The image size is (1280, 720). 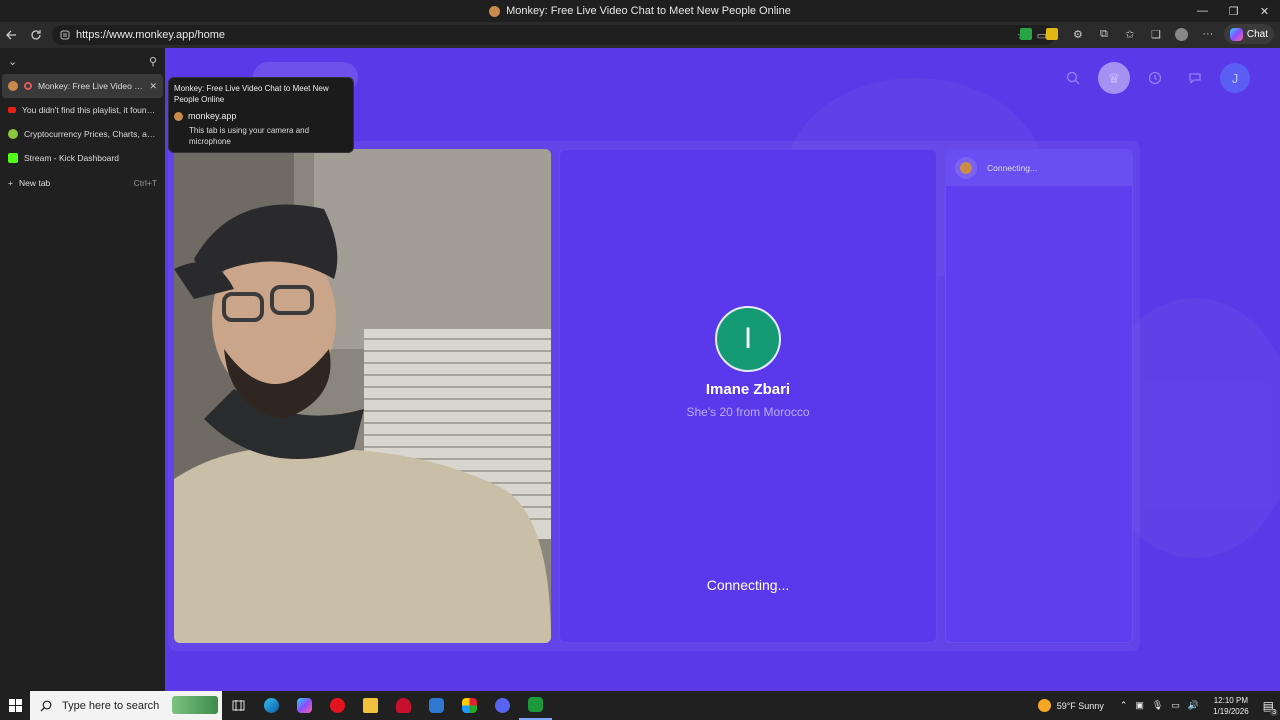 I want to click on green-app-icon, so click(x=535, y=705).